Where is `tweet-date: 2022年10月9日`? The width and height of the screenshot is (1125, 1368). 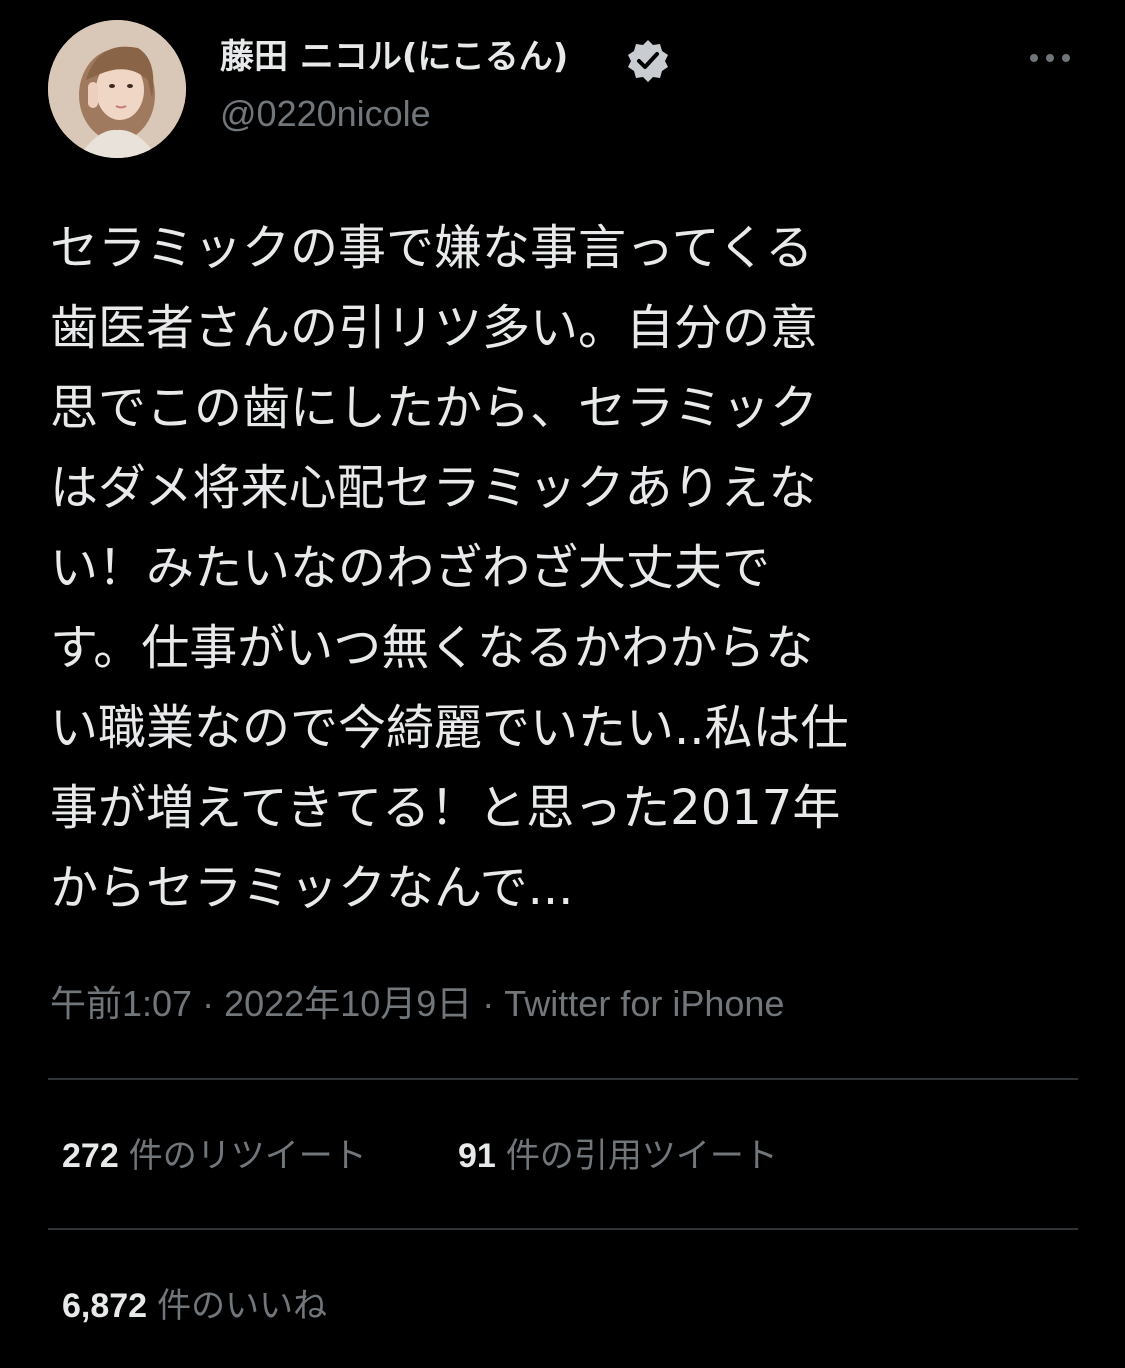 tweet-date: 2022年10月9日 is located at coordinates (348, 1003).